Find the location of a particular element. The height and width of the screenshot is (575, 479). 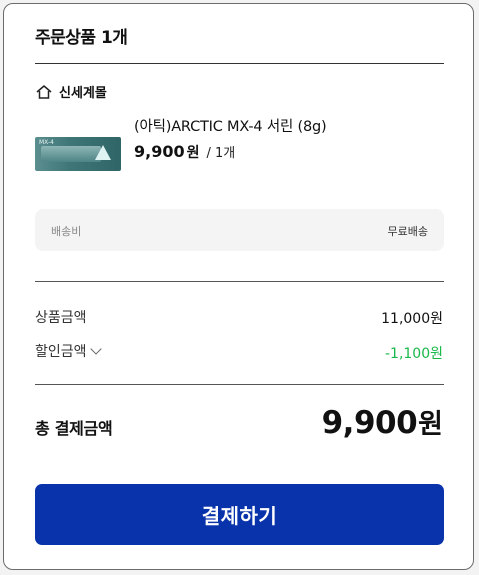

home-icon is located at coordinates (44, 92).